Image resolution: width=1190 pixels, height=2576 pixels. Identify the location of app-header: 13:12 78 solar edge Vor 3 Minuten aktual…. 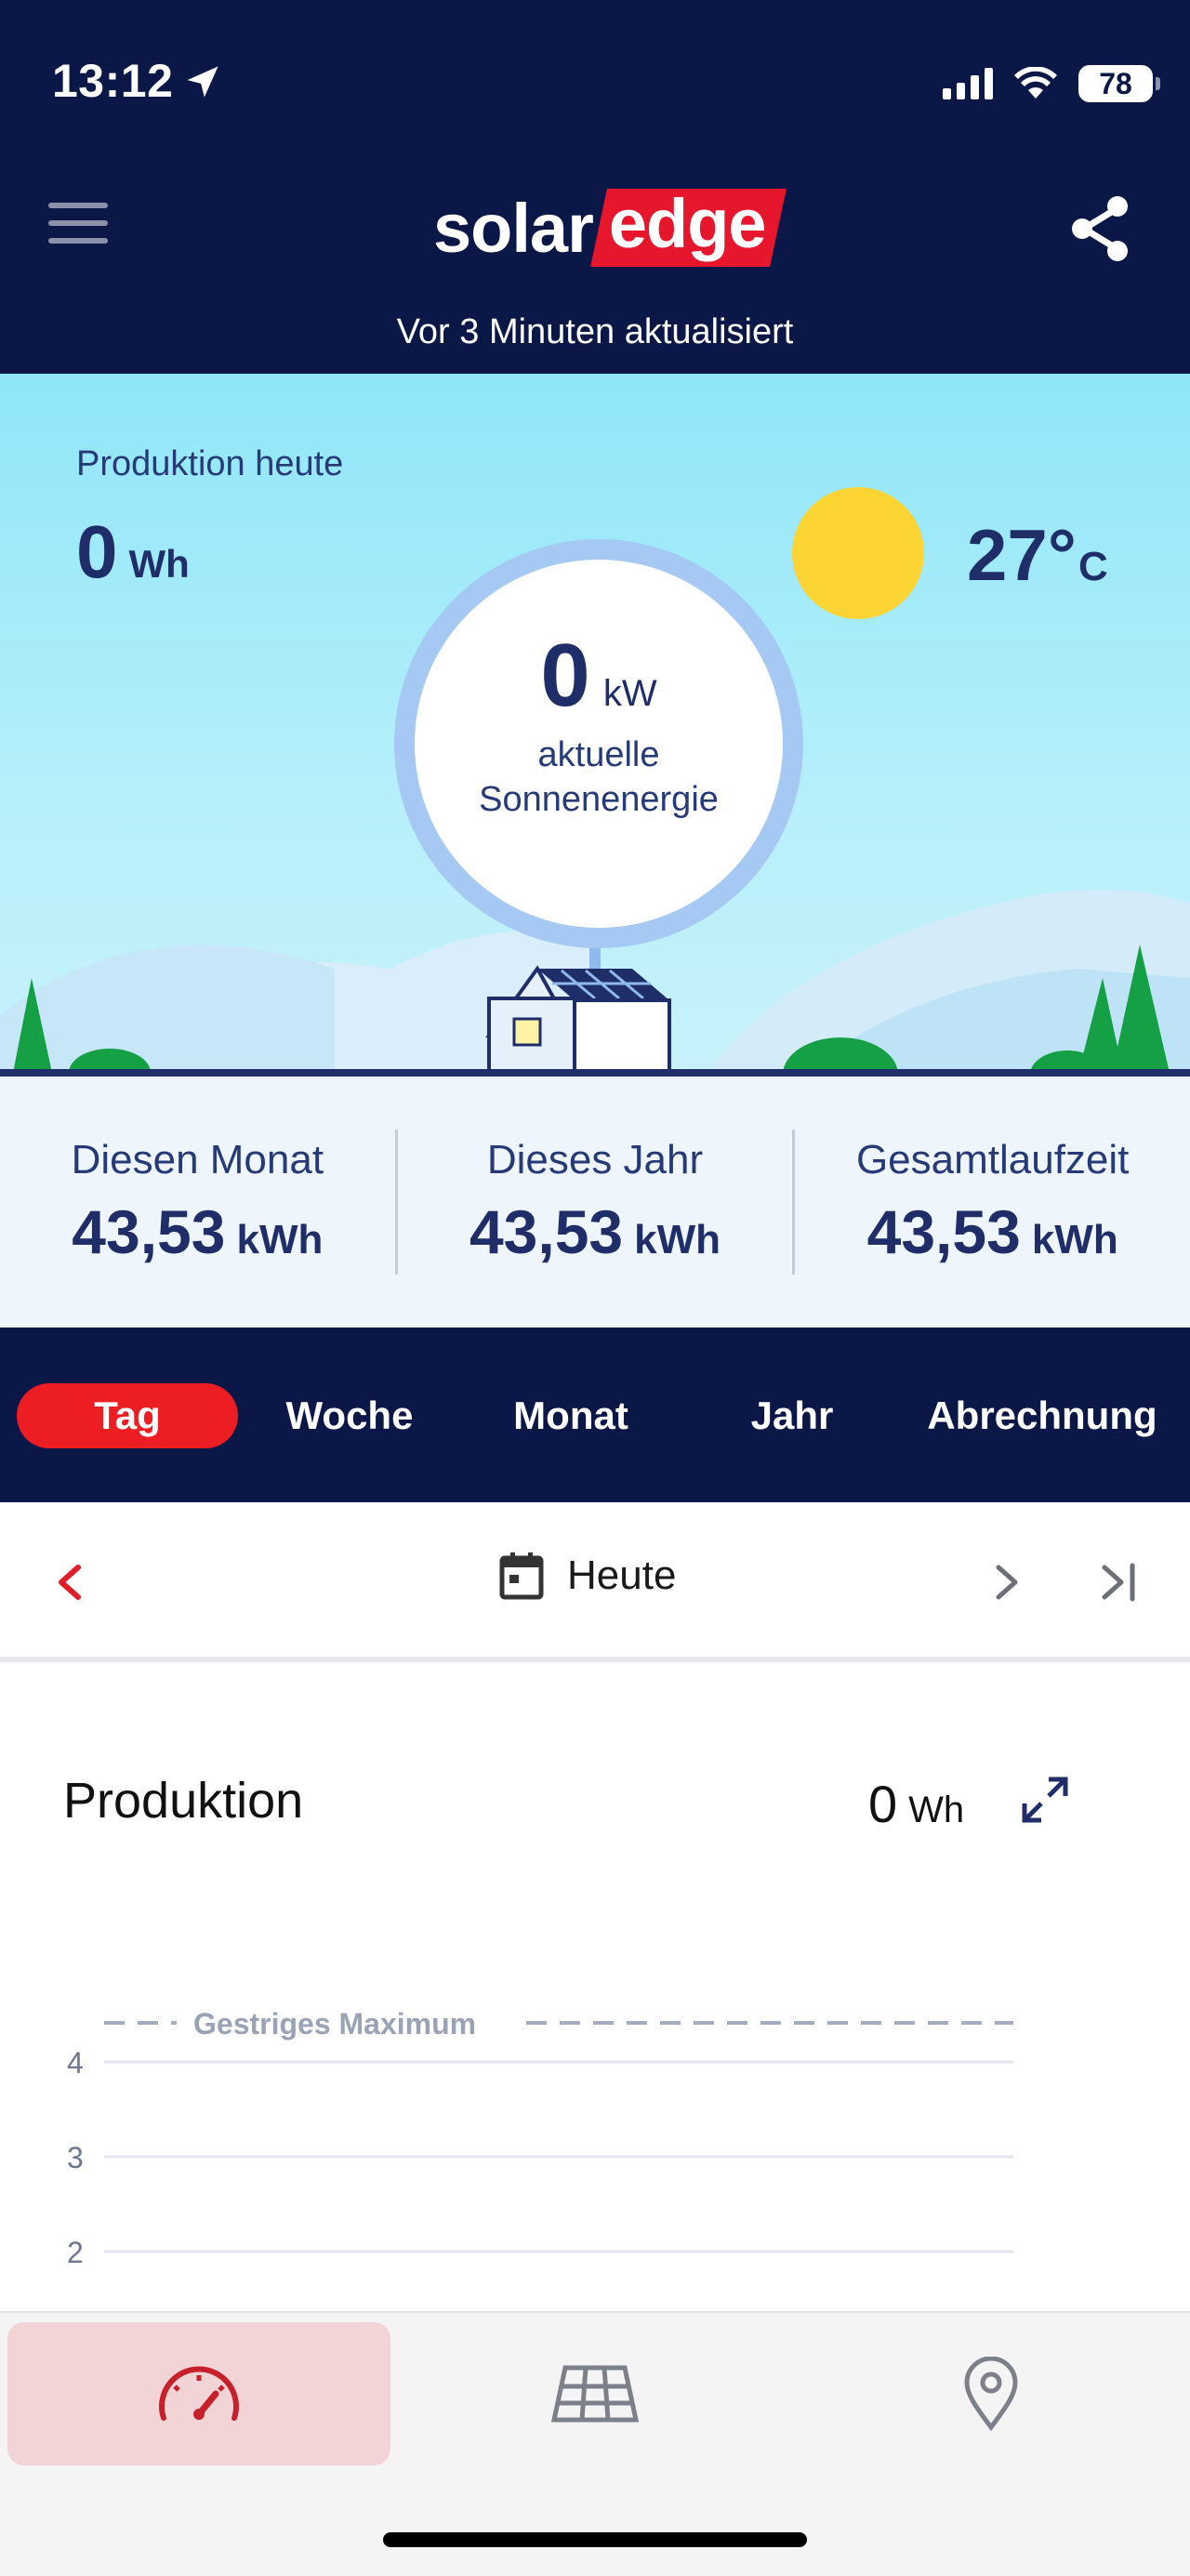
(595, 187).